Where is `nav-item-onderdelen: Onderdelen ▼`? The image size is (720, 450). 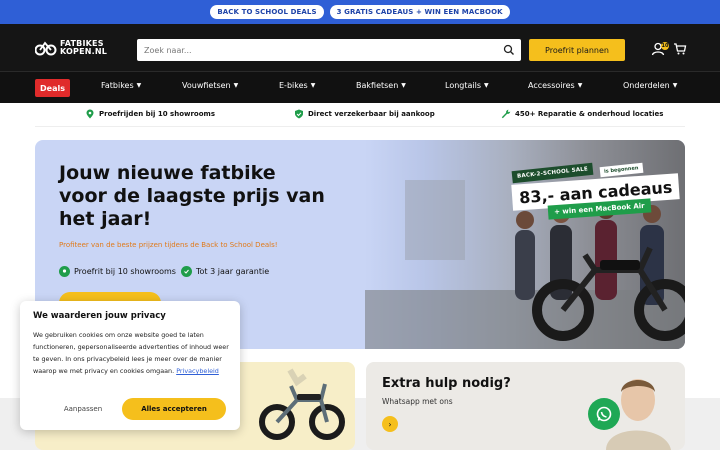 nav-item-onderdelen: Onderdelen ▼ is located at coordinates (650, 85).